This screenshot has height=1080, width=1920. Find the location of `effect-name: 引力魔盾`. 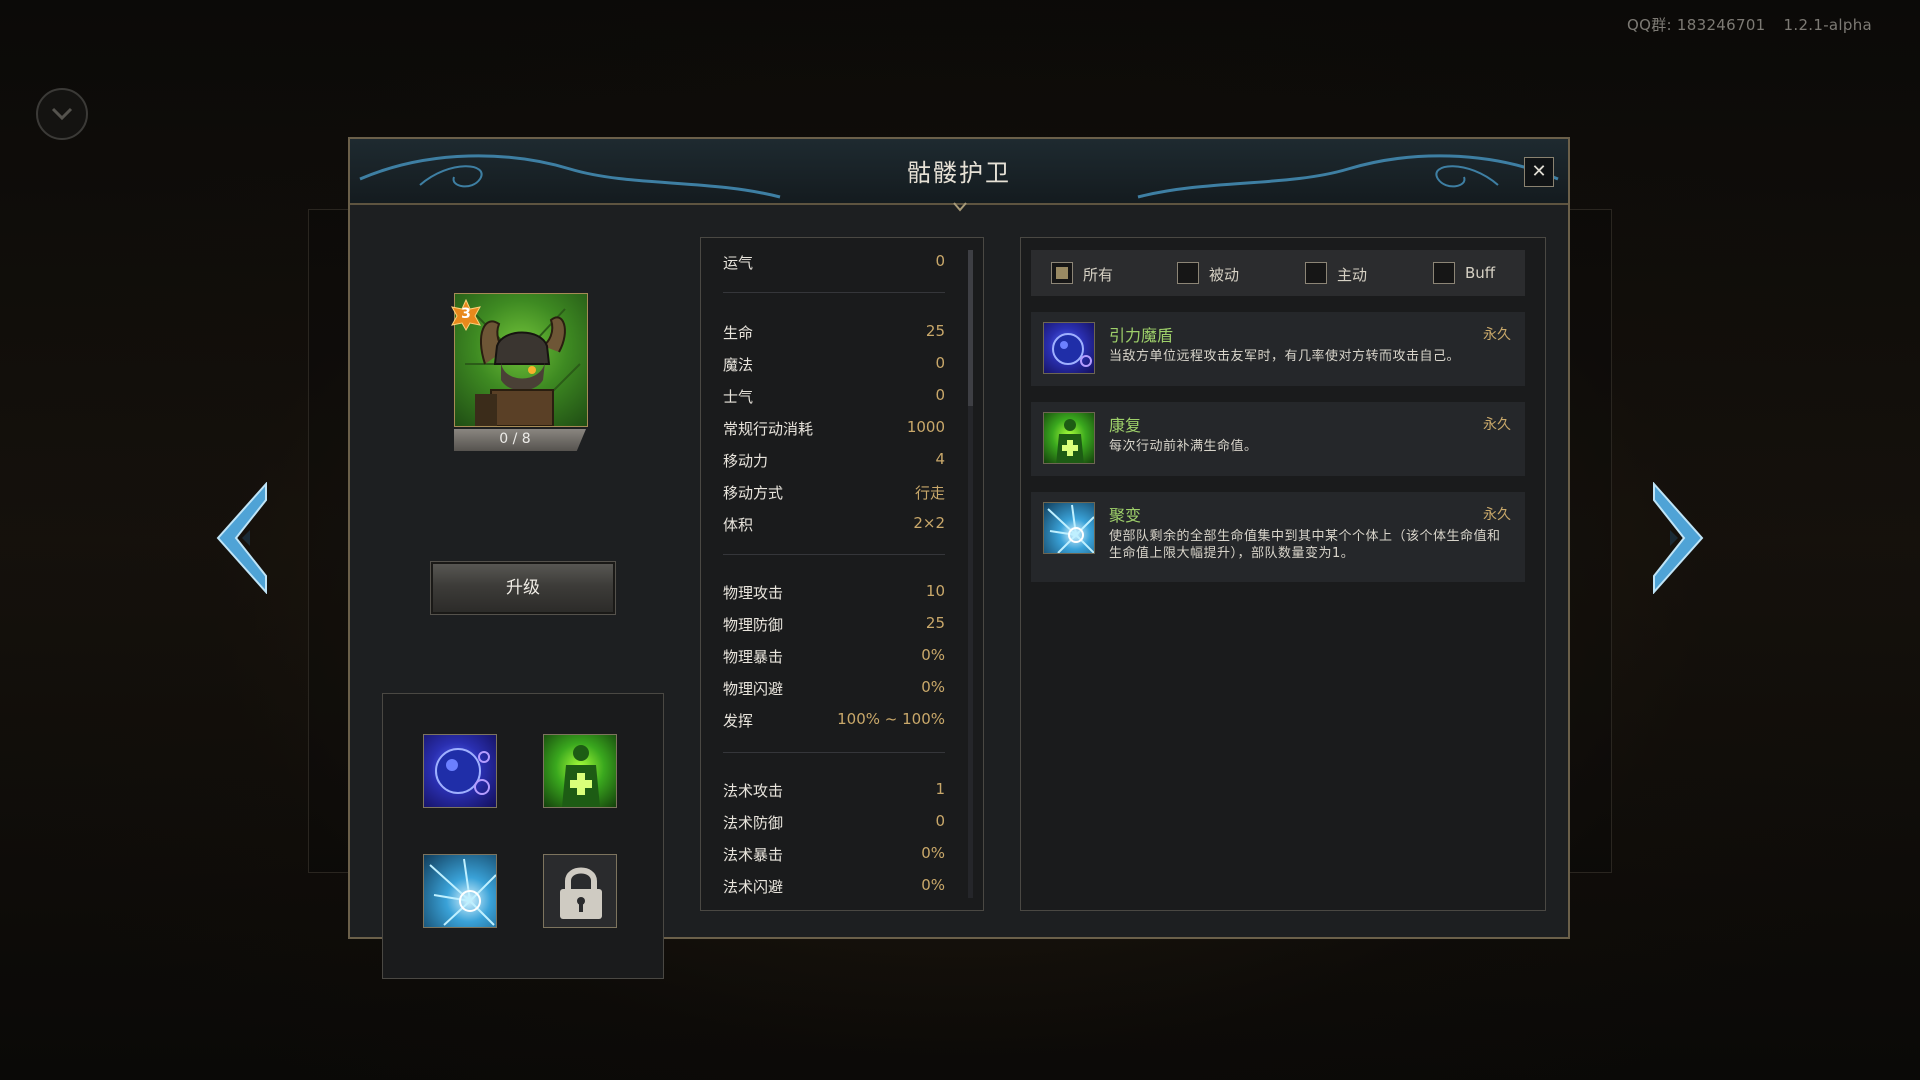

effect-name: 引力魔盾 is located at coordinates (1141, 335).